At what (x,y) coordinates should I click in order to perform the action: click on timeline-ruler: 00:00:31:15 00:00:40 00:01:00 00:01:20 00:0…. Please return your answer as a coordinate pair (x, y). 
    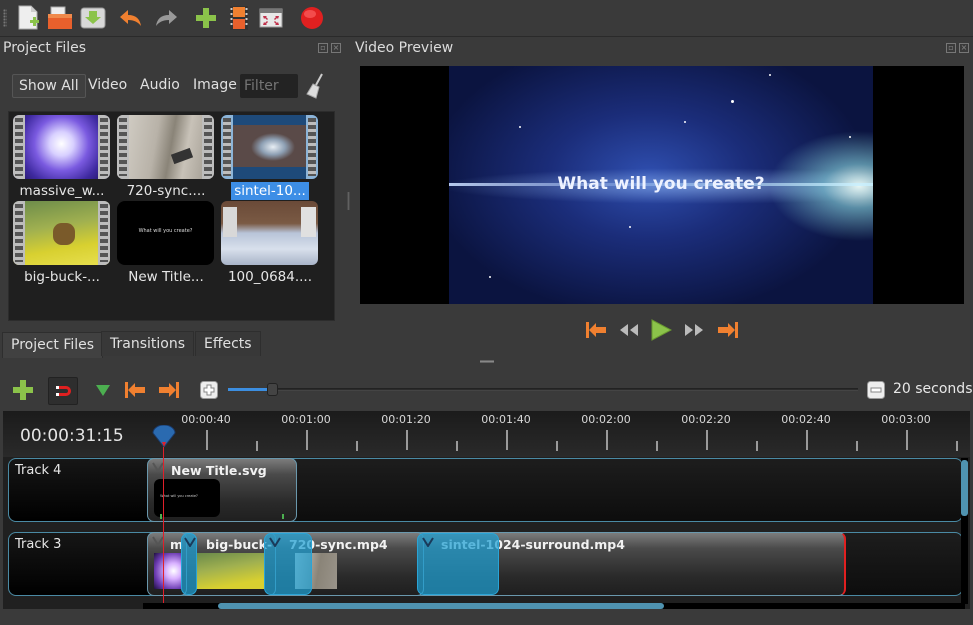
    Looking at the image, I should click on (486, 434).